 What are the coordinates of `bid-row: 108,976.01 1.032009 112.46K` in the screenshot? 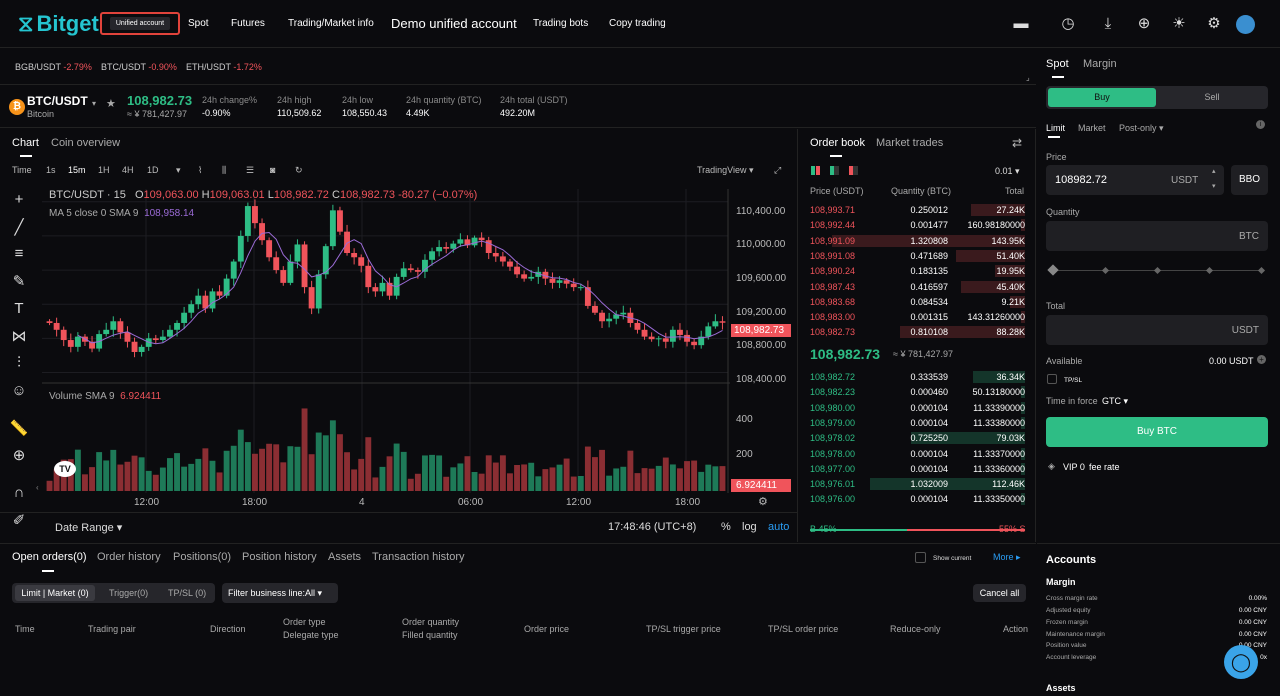 It's located at (917, 484).